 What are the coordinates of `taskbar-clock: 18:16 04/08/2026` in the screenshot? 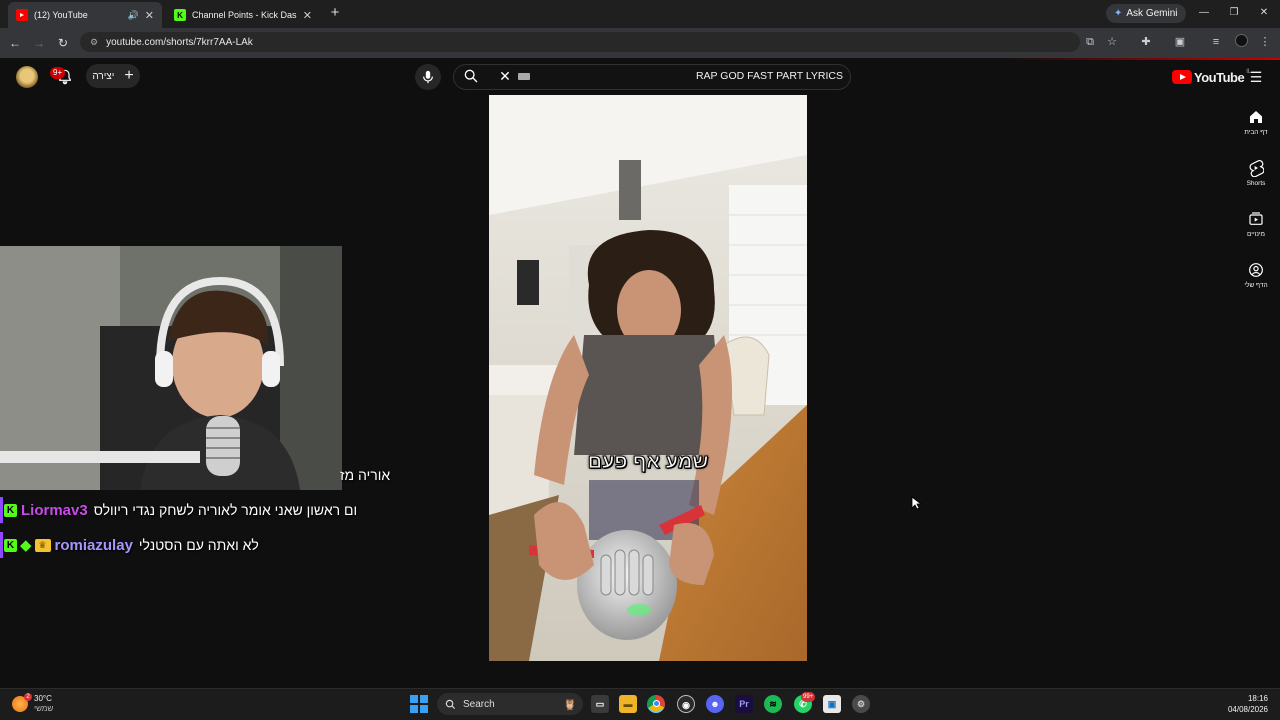 It's located at (1239, 704).